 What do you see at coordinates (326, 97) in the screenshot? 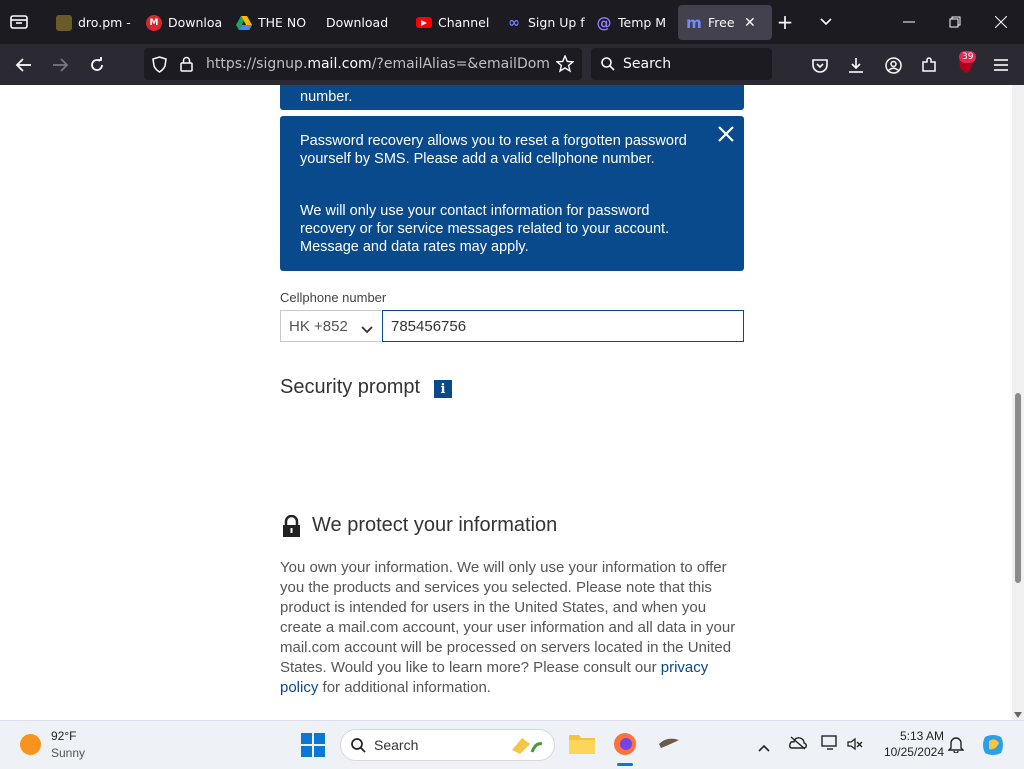
I see `previous-info-text: number.` at bounding box center [326, 97].